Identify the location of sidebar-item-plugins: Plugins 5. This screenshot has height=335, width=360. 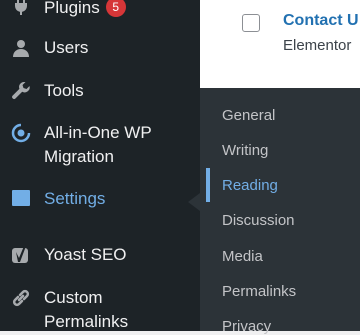
(100, 10).